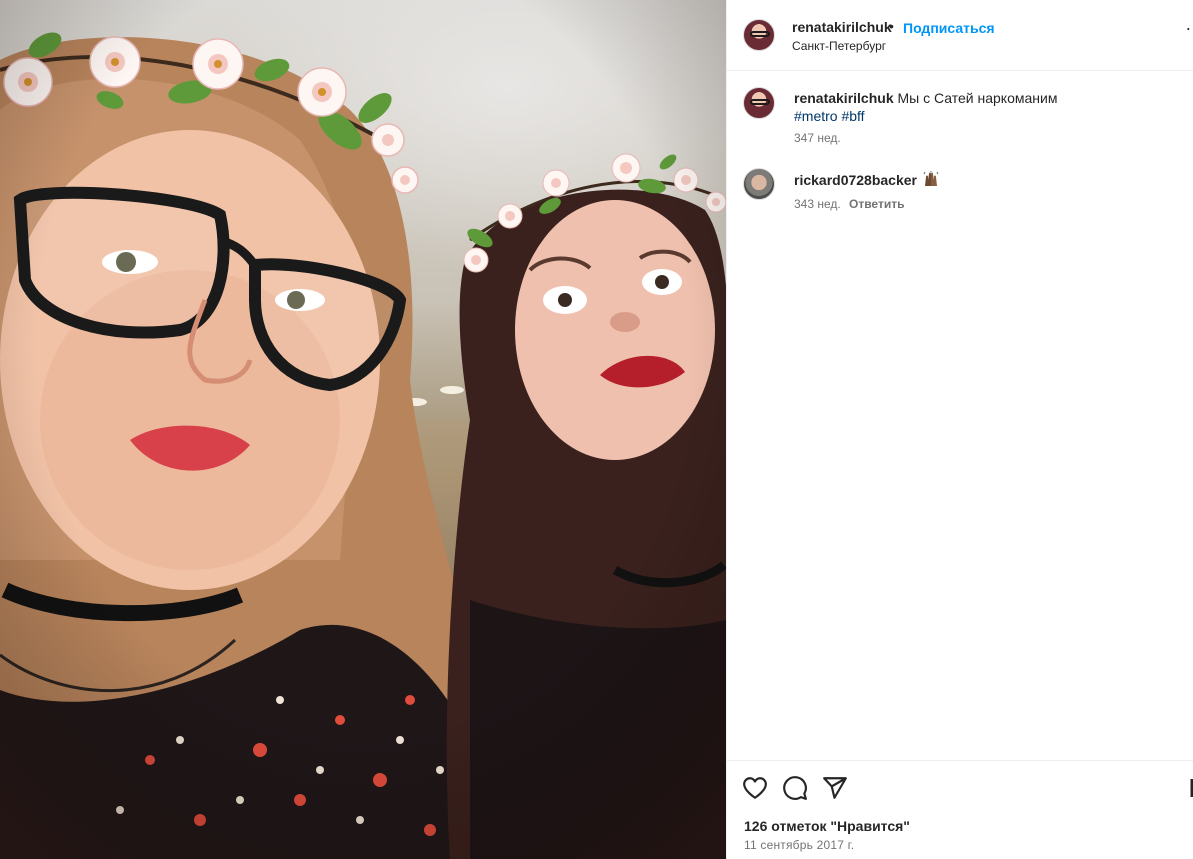 The width and height of the screenshot is (1193, 859). Describe the element at coordinates (852, 116) in the screenshot. I see `hashtag-bff: #bff` at that location.